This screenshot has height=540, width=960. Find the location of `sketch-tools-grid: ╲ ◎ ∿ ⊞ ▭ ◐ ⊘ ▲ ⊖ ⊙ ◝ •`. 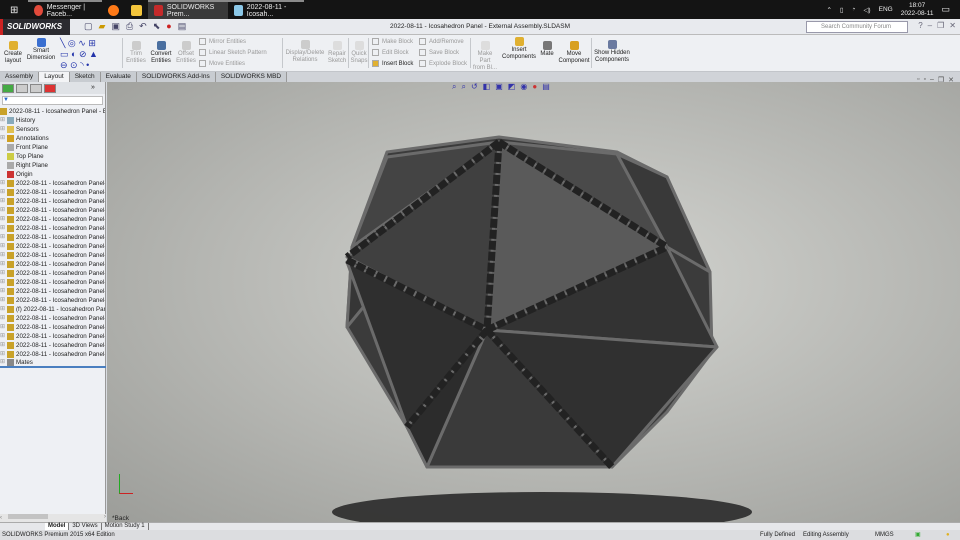

sketch-tools-grid: ╲ ◎ ∿ ⊞ ▭ ◐ ⊘ ▲ ⊖ ⊙ ◝ • is located at coordinates (90, 54).